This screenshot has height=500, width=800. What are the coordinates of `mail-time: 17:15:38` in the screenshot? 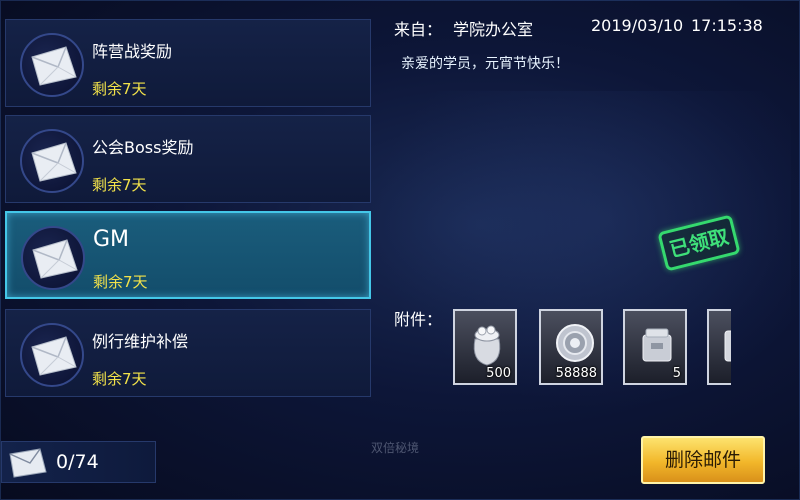 It's located at (727, 25).